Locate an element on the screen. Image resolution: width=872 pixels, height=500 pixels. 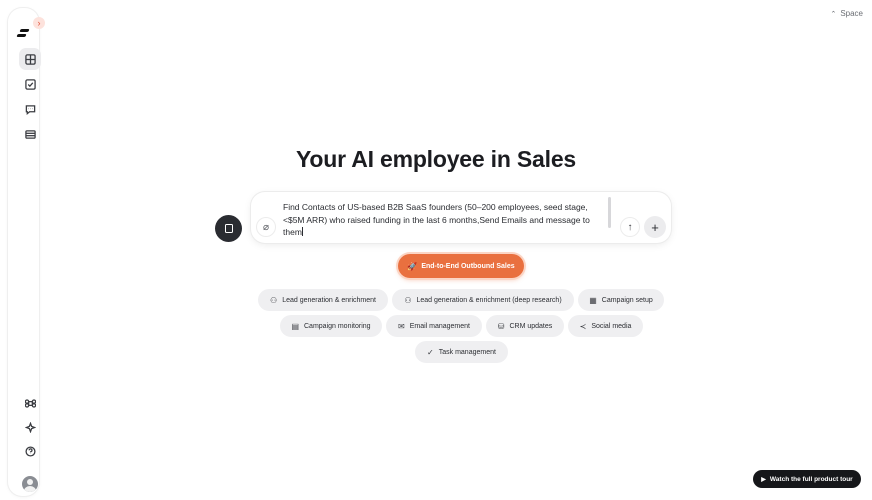
table-icon is located at coordinates (30, 134).